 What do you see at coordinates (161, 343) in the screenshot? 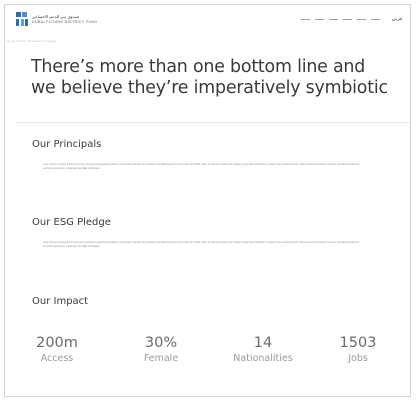
I see `stat-value: 30%` at bounding box center [161, 343].